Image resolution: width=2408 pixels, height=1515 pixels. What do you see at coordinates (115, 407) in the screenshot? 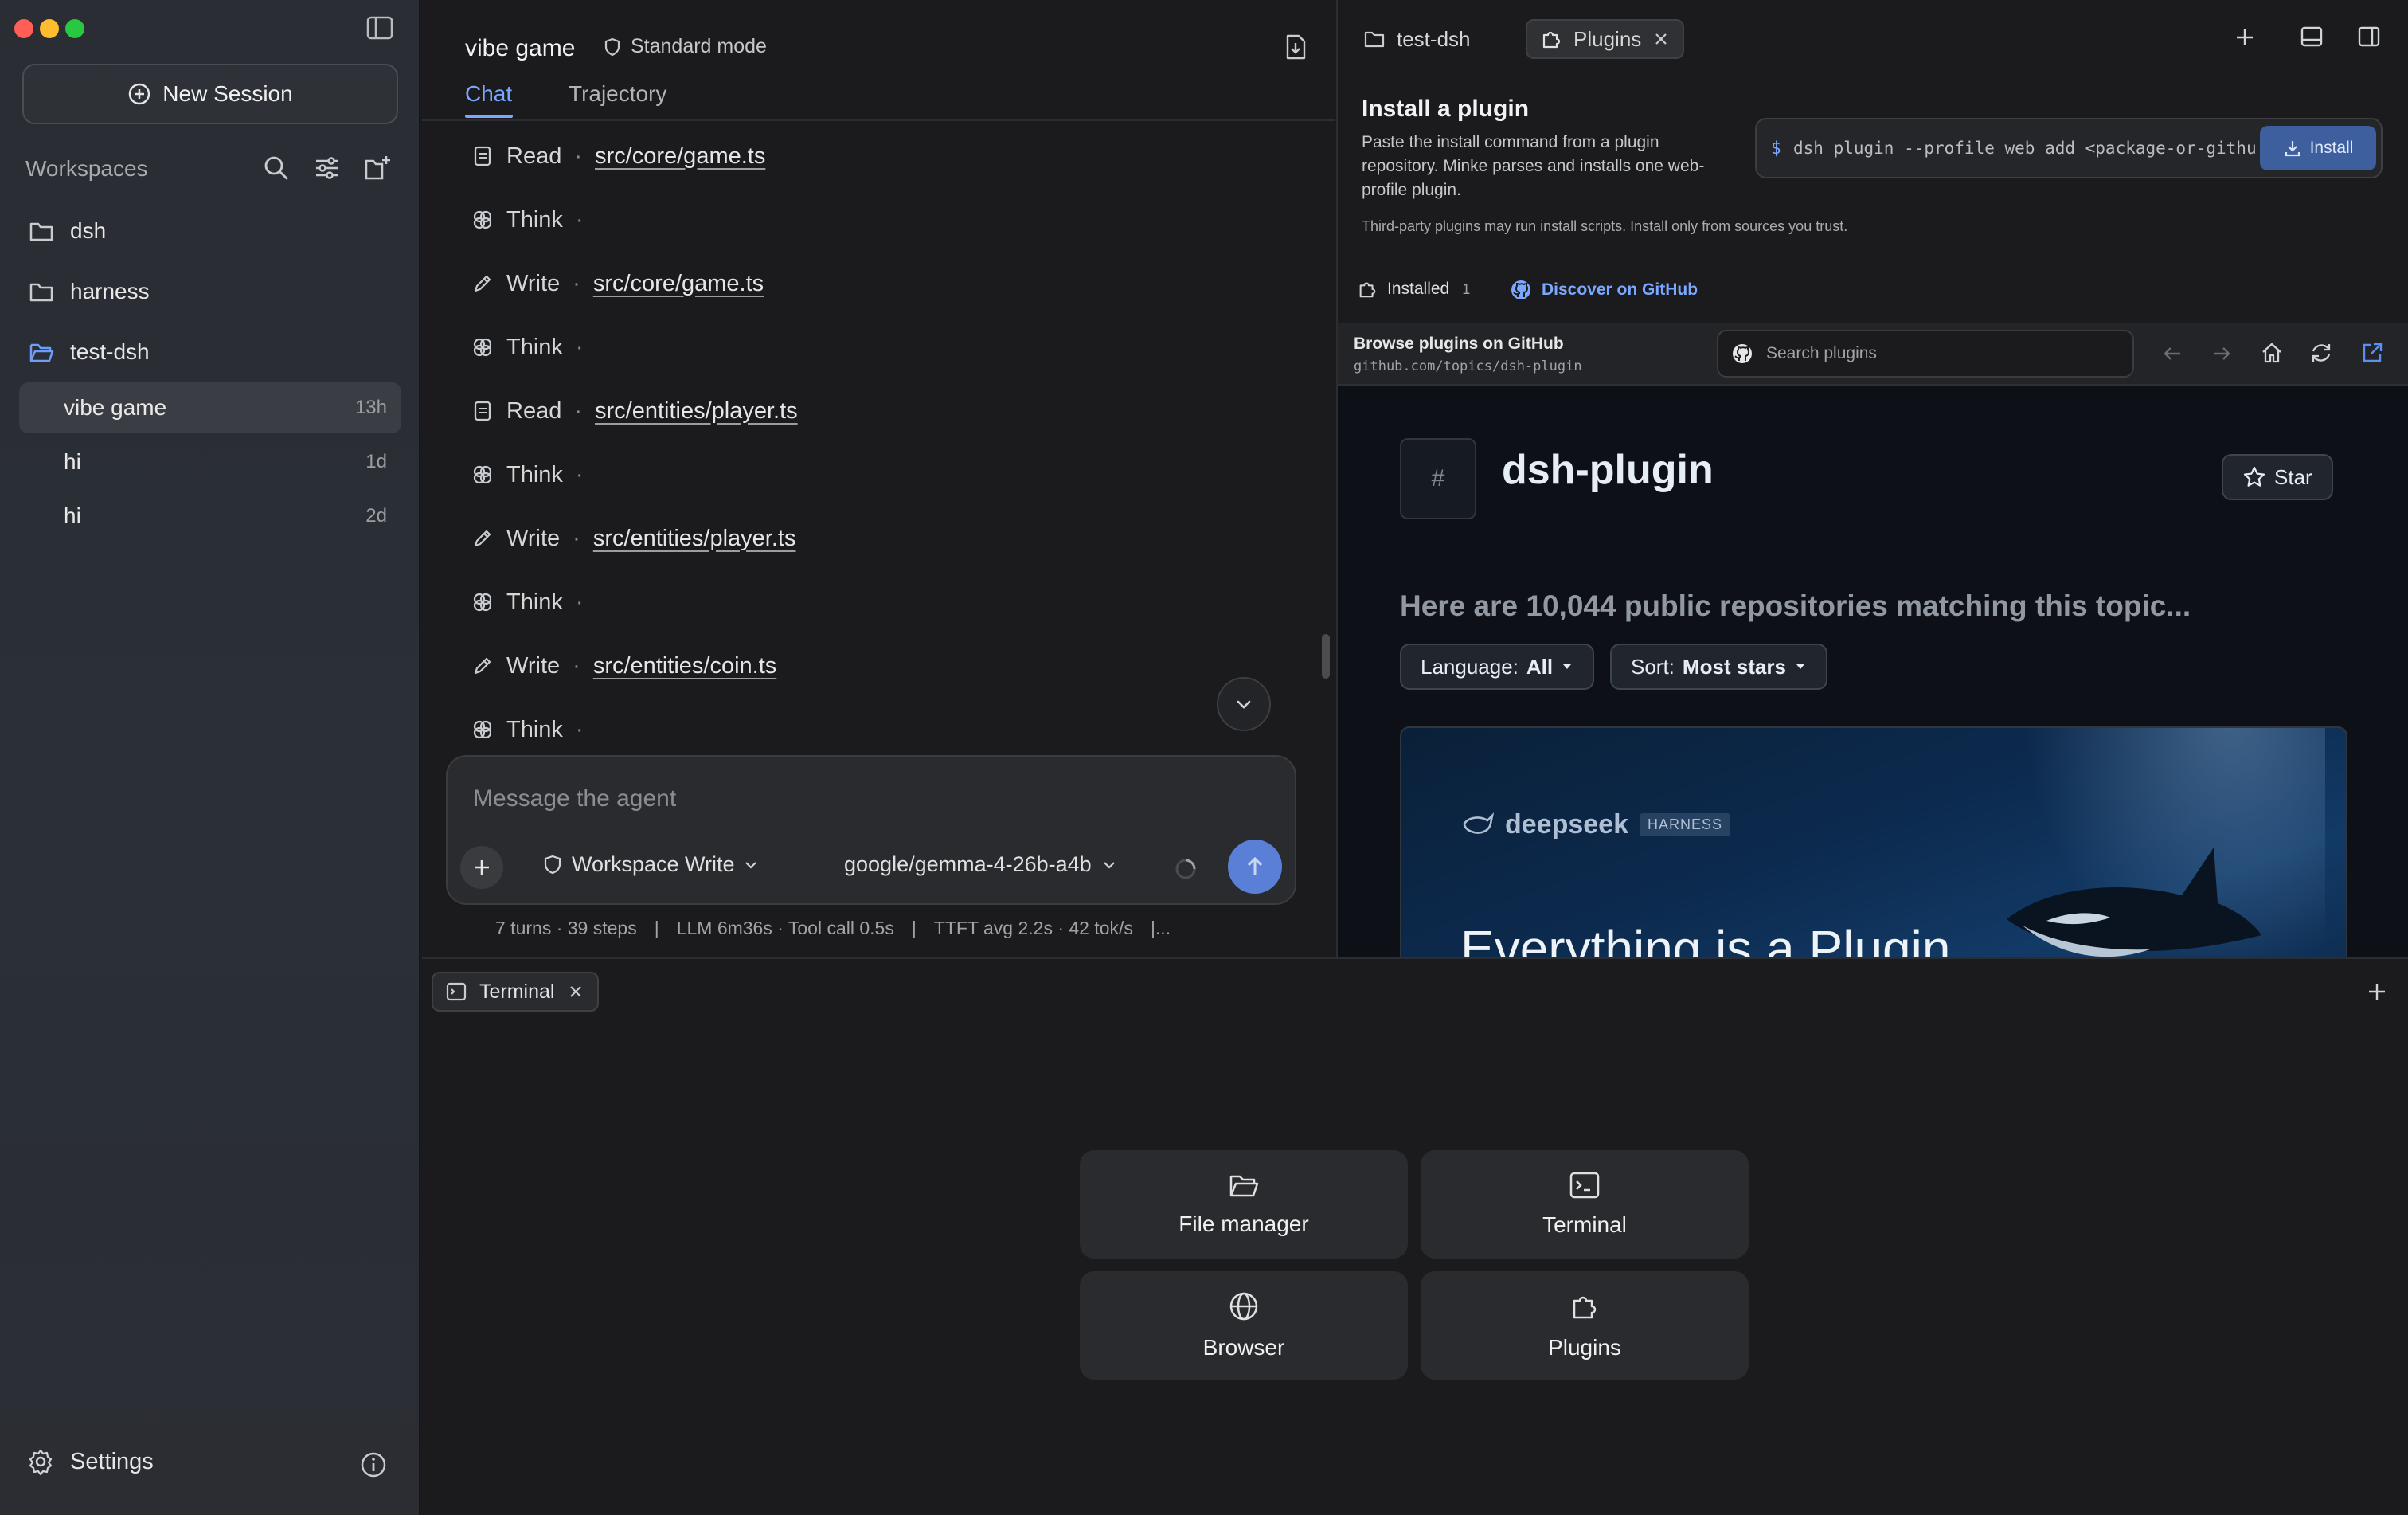
I see `session-title: vibe game` at bounding box center [115, 407].